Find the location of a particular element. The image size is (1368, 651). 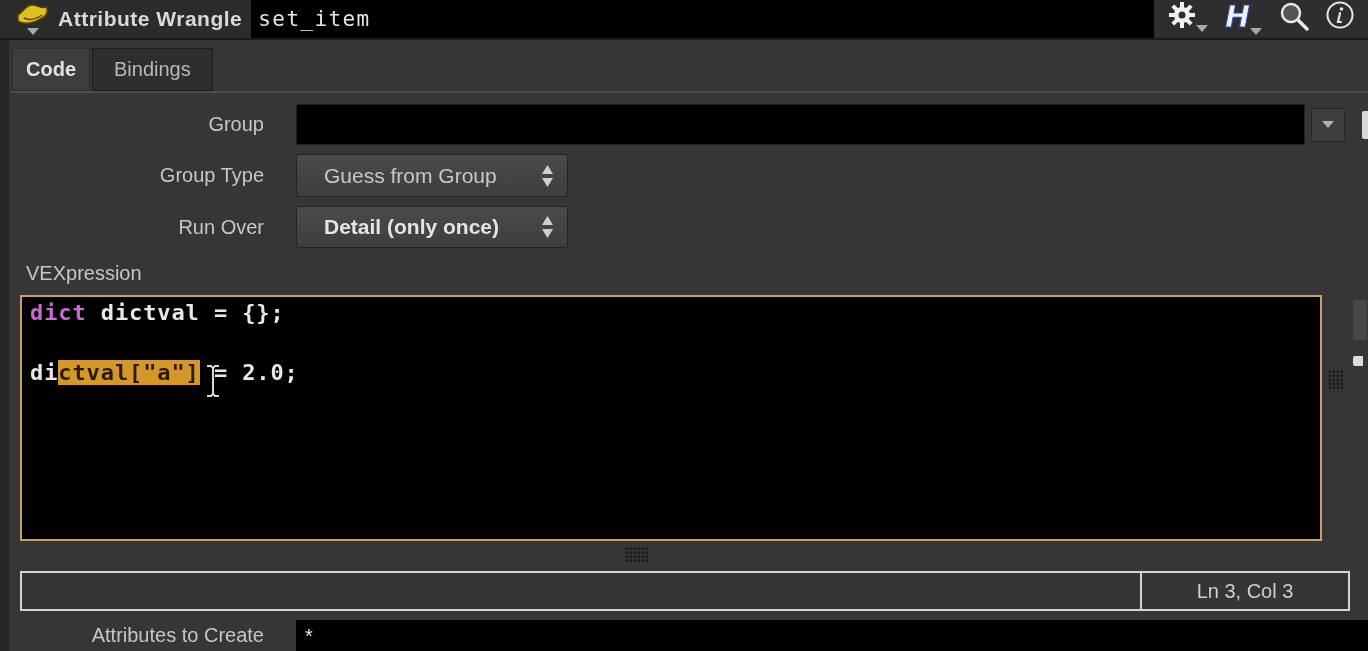

search-icon is located at coordinates (1293, 16).